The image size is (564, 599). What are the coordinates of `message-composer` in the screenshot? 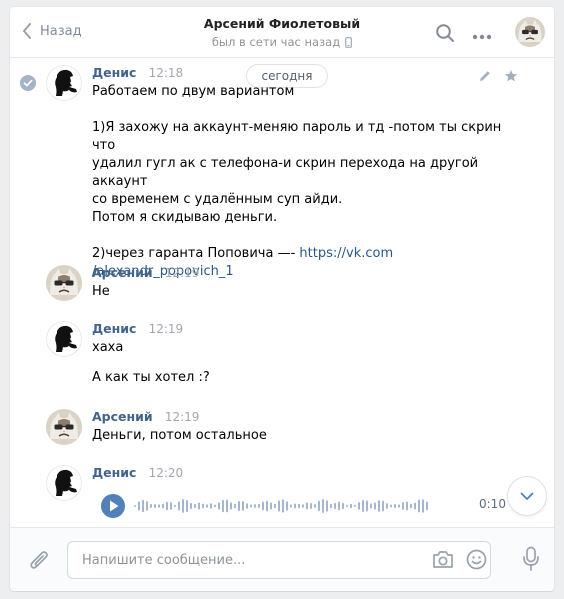 It's located at (282, 559).